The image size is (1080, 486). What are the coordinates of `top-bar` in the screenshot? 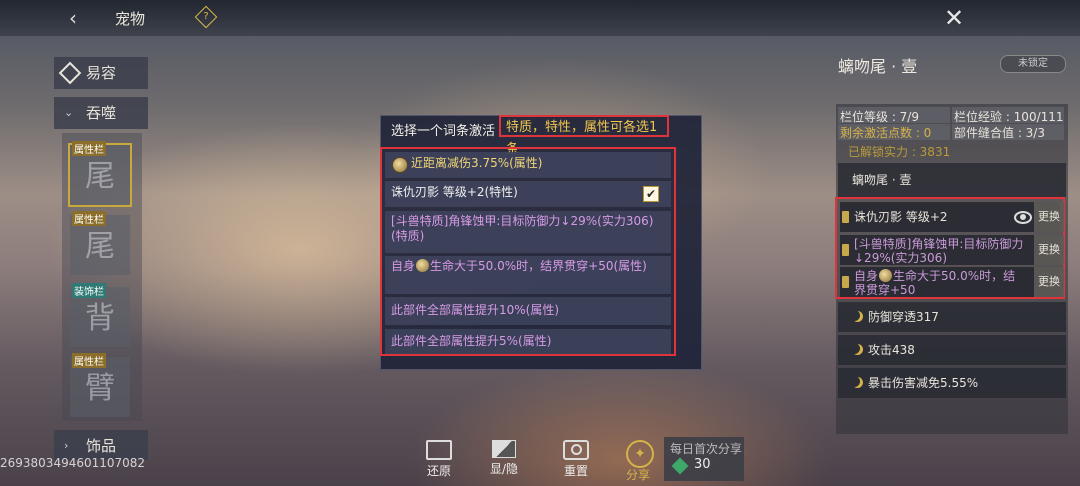 It's located at (540, 18).